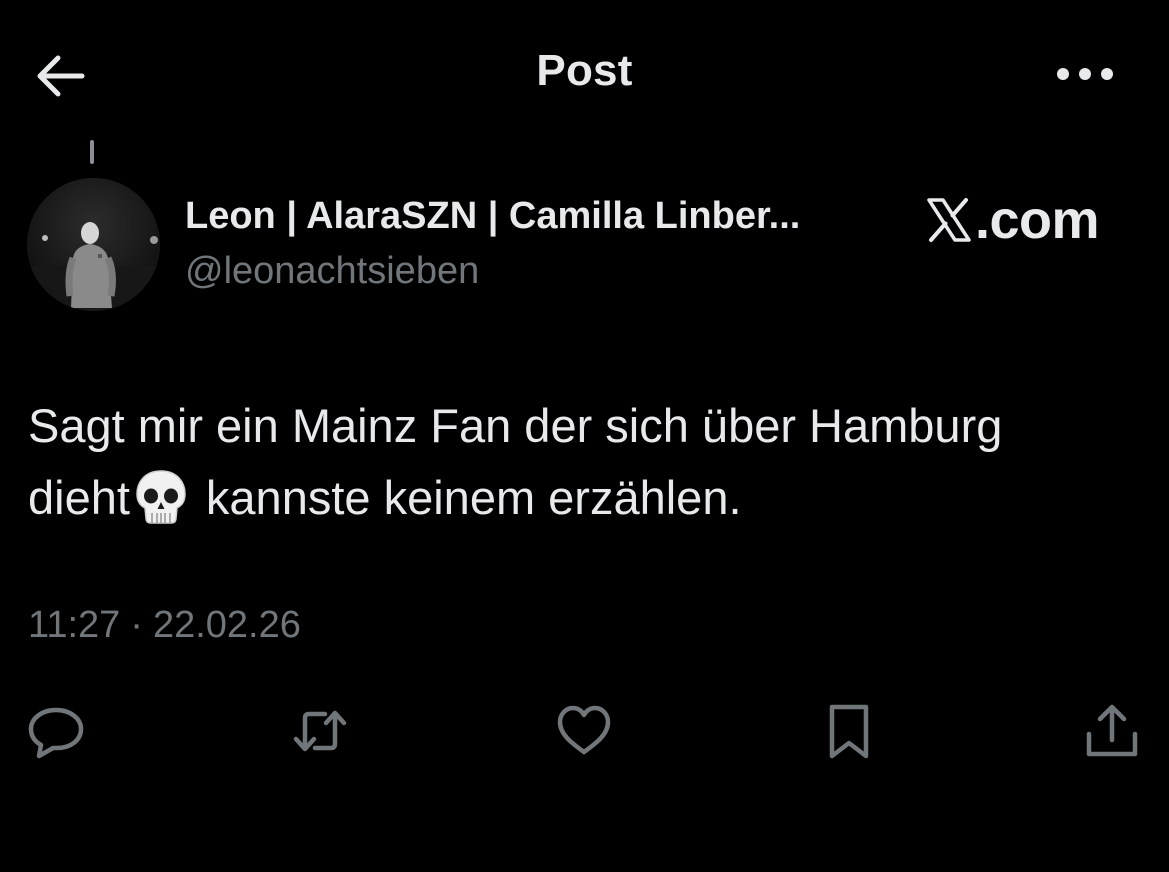  What do you see at coordinates (473, 497) in the screenshot?
I see `post-text-line-2-end: kannste keinem erzählen.` at bounding box center [473, 497].